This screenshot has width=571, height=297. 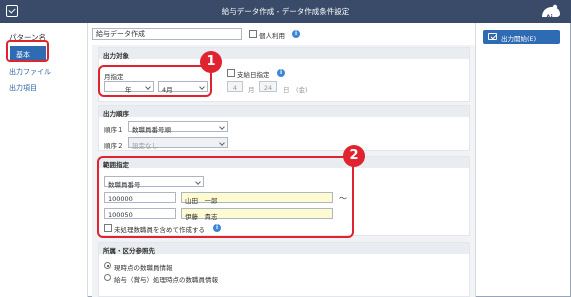 I want to click on payday-info-icon: i, so click(x=281, y=73).